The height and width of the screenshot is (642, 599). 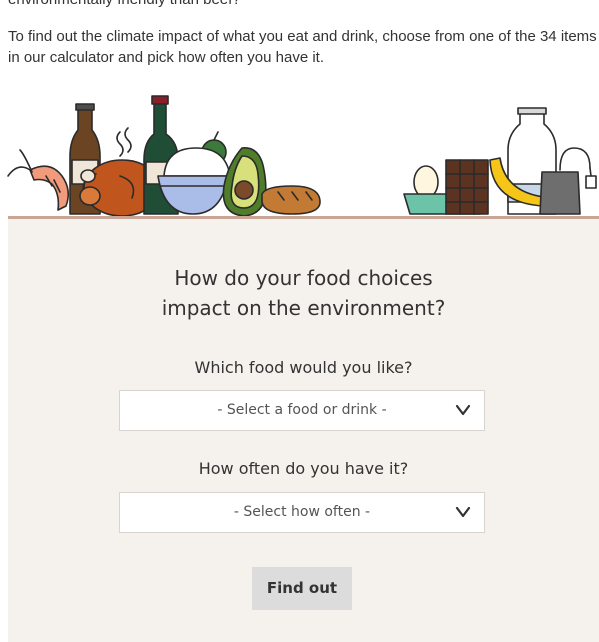 I want to click on food-question-label: Which food would you like?, so click(x=303, y=367).